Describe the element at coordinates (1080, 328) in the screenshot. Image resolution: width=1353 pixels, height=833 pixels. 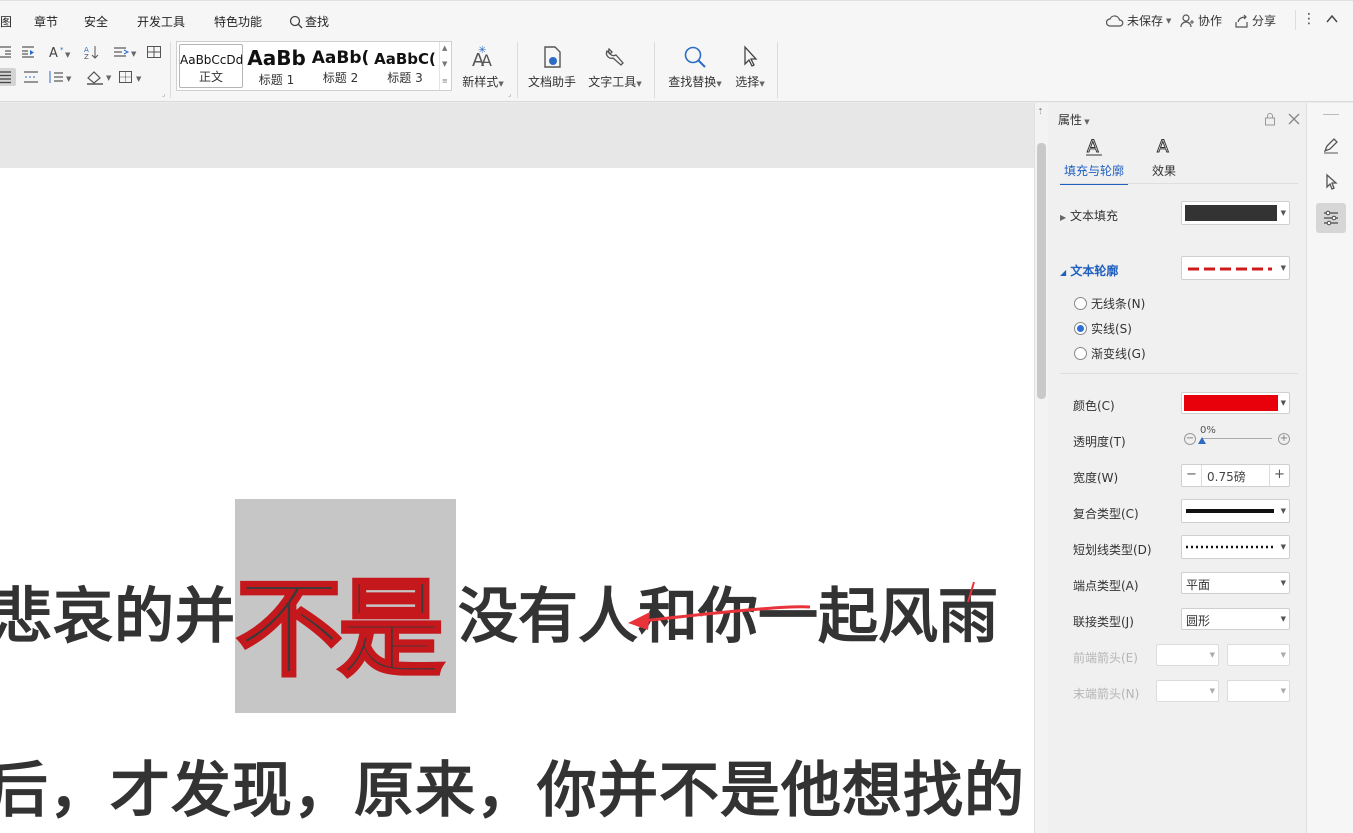
I see `radio-circle-checked` at that location.